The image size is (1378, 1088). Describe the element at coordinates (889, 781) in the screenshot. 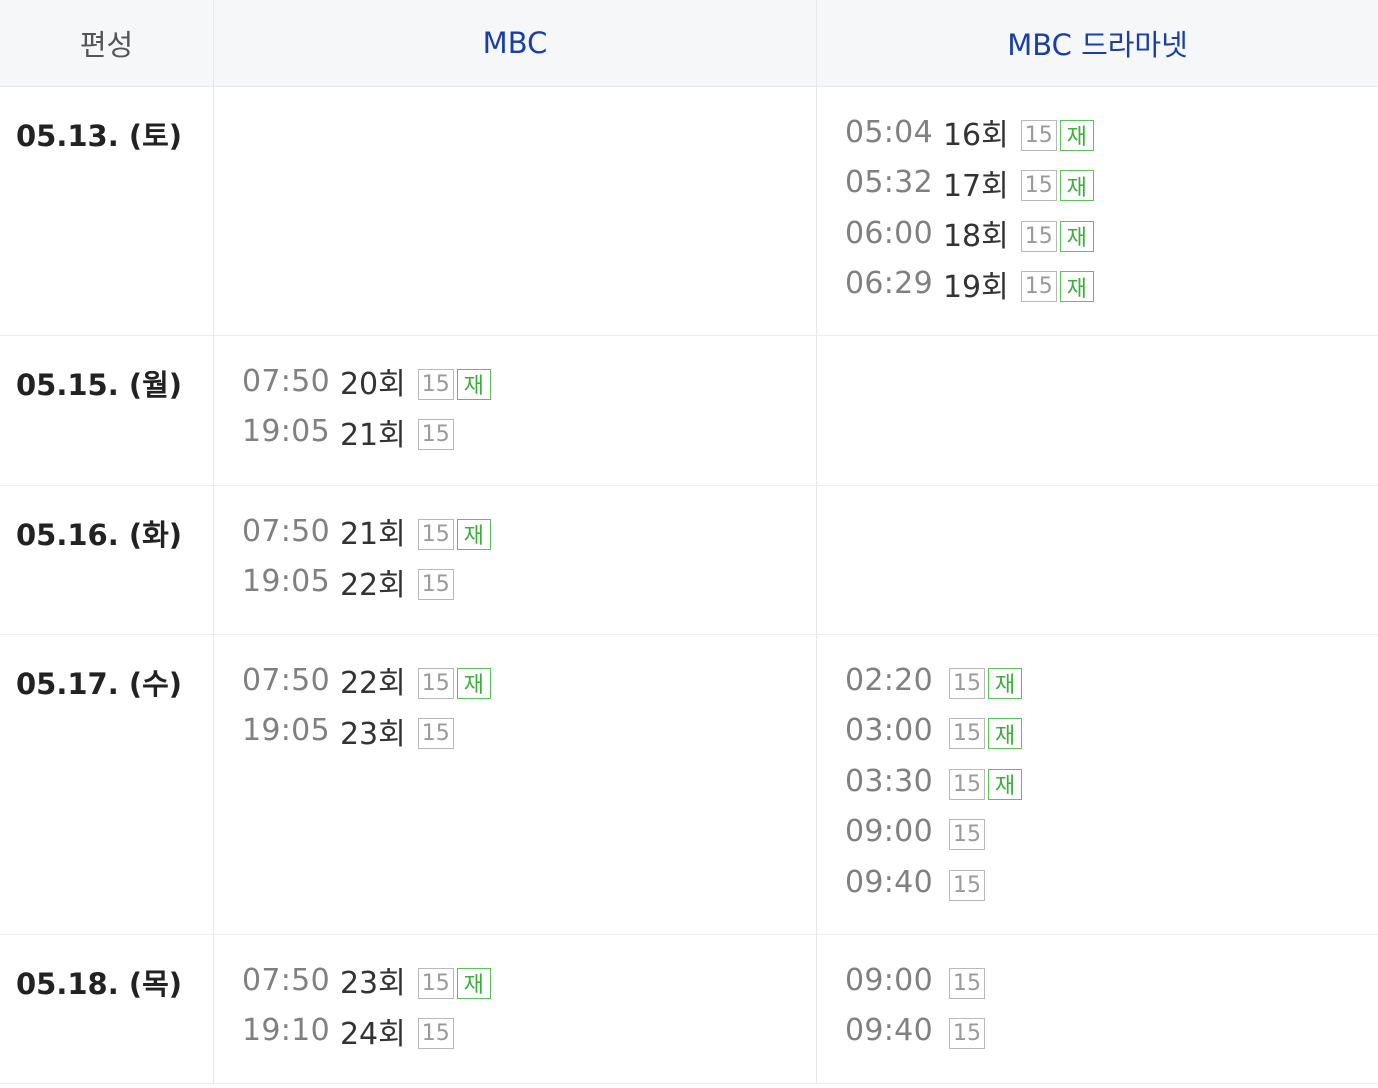

I see `broadcast-time: 03:30` at that location.